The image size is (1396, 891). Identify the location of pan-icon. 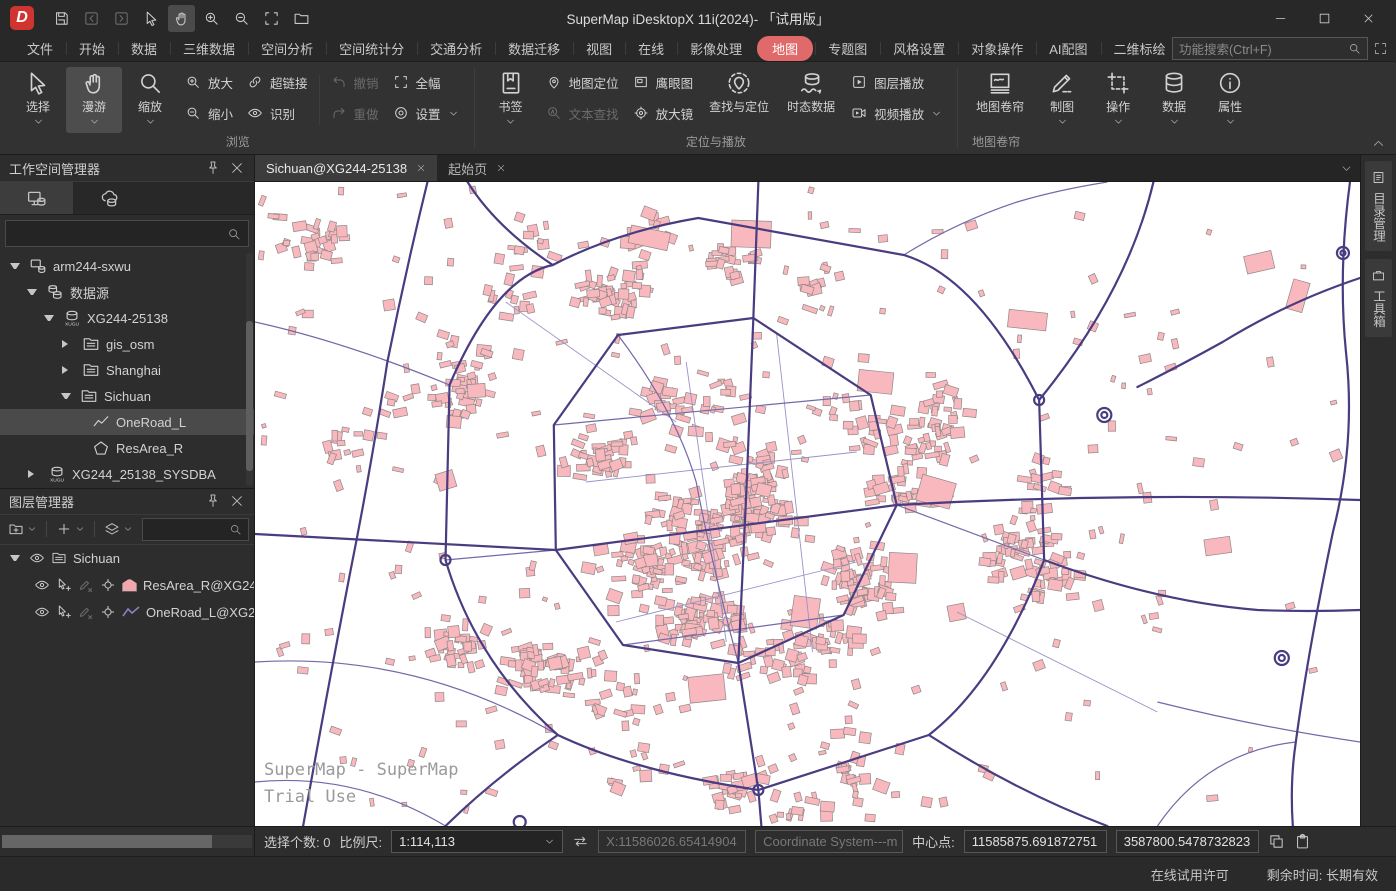
(181, 18).